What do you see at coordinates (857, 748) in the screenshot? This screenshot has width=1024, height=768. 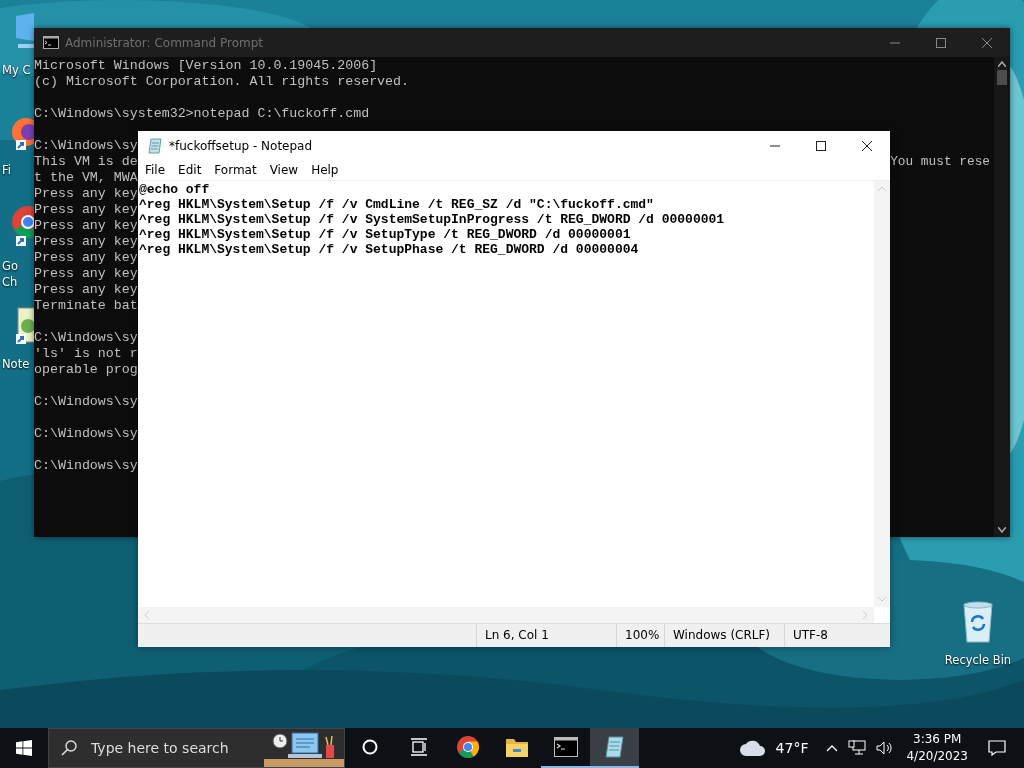 I see `network-icon` at bounding box center [857, 748].